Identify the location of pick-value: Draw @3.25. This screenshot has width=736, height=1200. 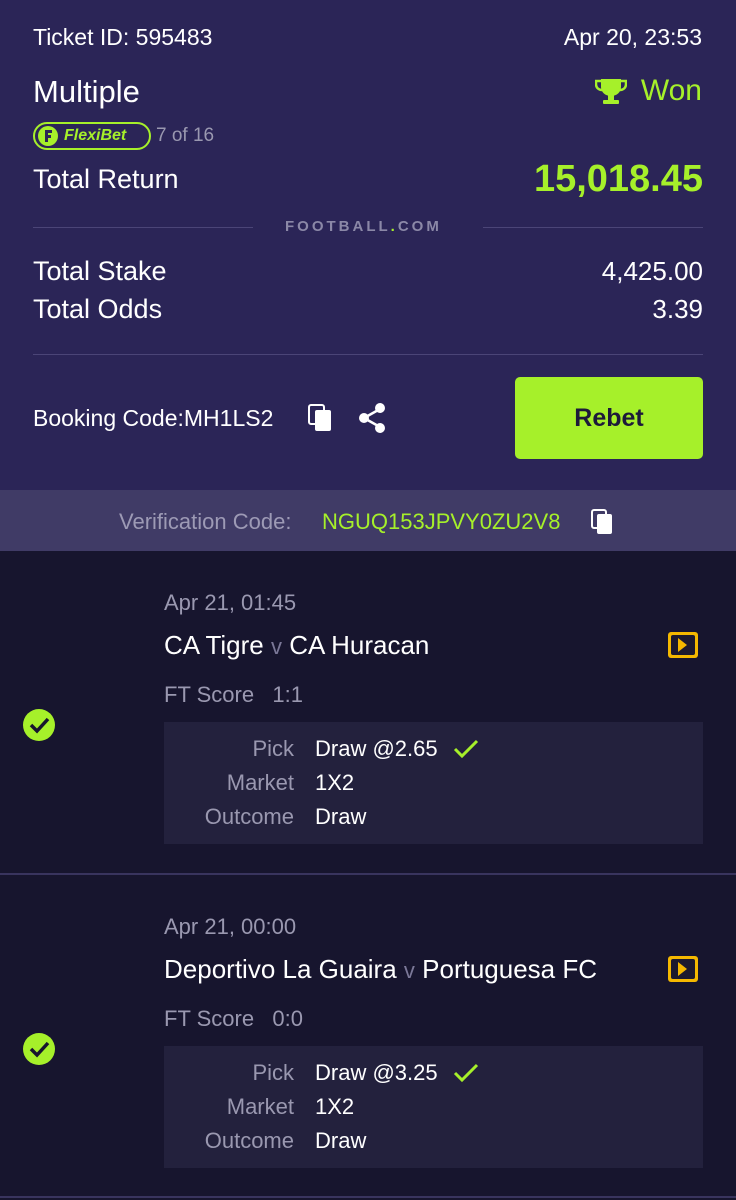
(376, 1072).